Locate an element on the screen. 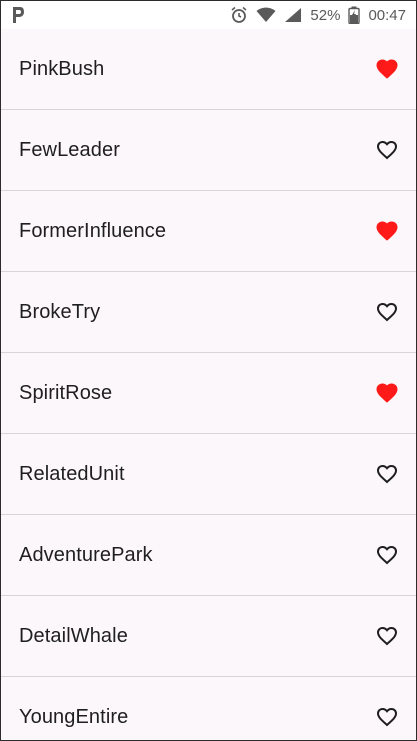  list-item: RelatedUnit is located at coordinates (208, 474).